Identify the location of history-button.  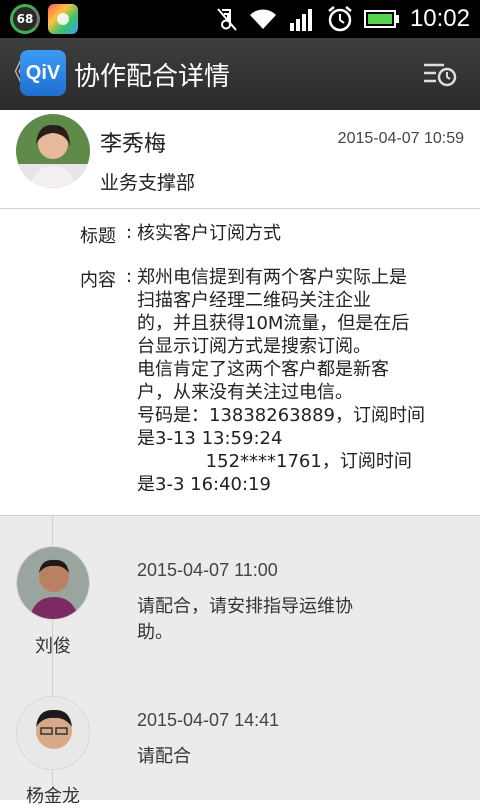
(440, 74).